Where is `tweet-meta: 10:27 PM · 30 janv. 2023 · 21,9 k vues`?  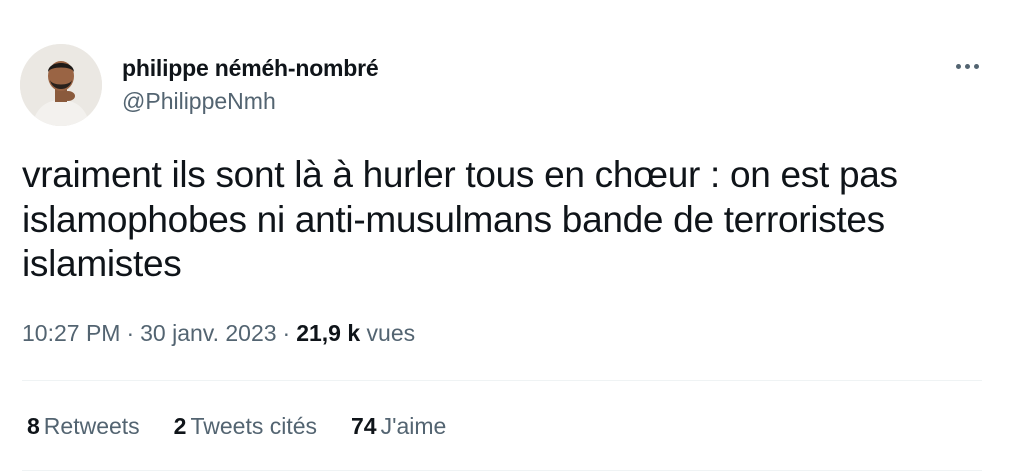 tweet-meta: 10:27 PM · 30 janv. 2023 · 21,9 k vues is located at coordinates (218, 333).